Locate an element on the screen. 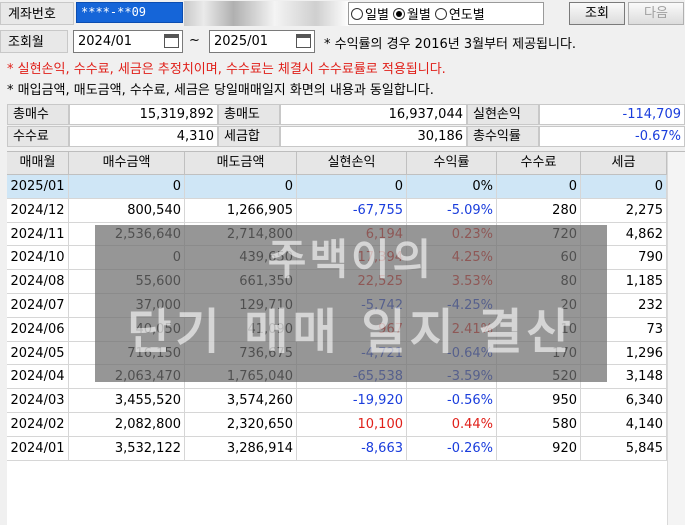 The height and width of the screenshot is (525, 685). cell-fee: 80 is located at coordinates (539, 282).